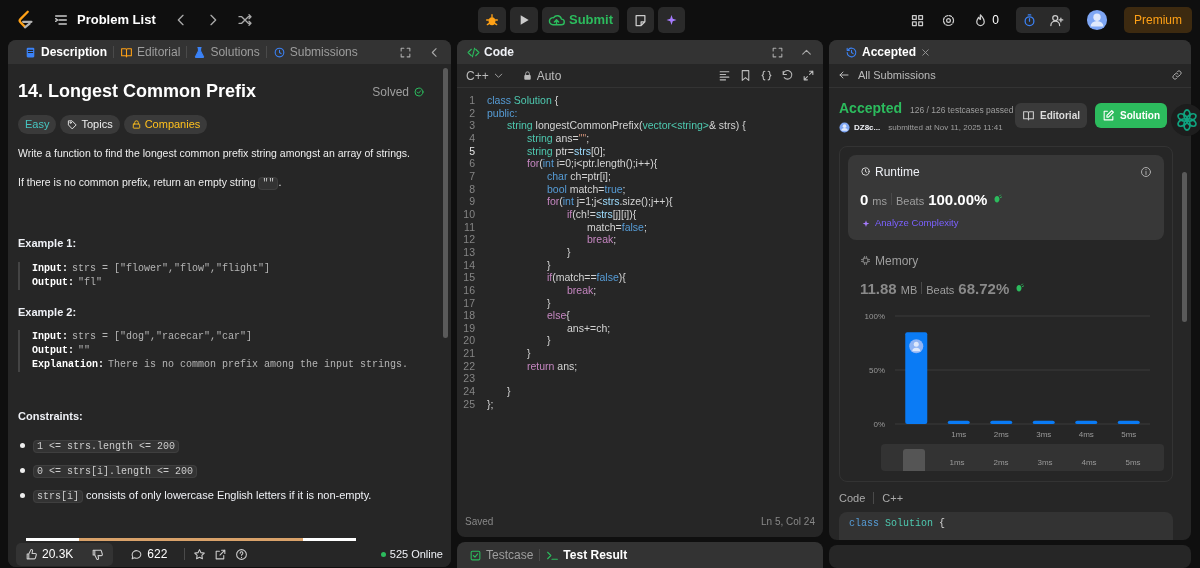 This screenshot has width=1200, height=568. Describe the element at coordinates (986, 20) in the screenshot. I see `streak-button: 0` at that location.